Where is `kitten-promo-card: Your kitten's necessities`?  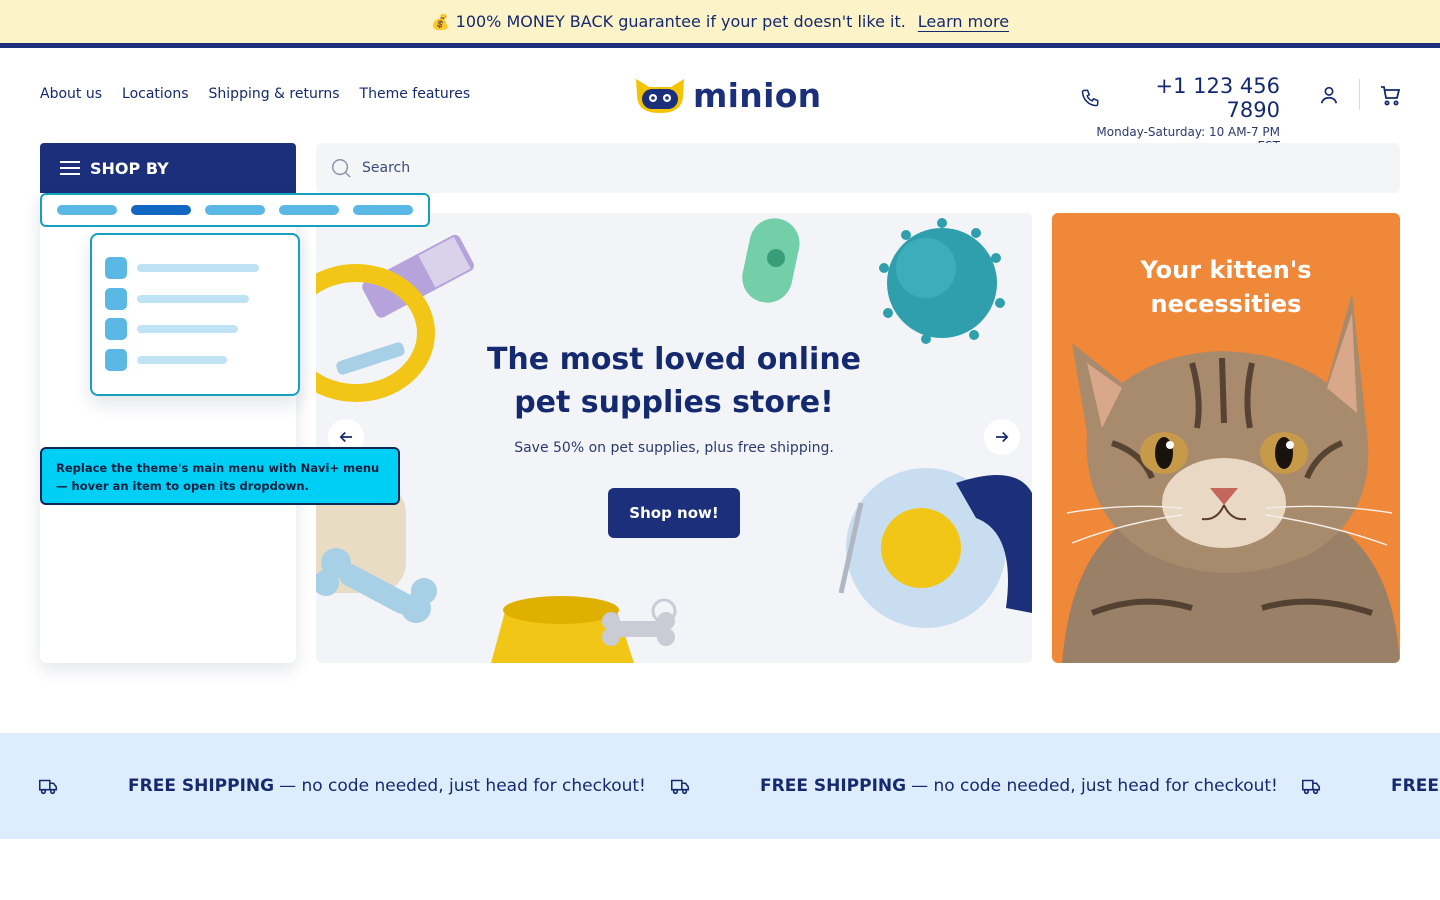
kitten-promo-card: Your kitten's necessities is located at coordinates (1226, 438).